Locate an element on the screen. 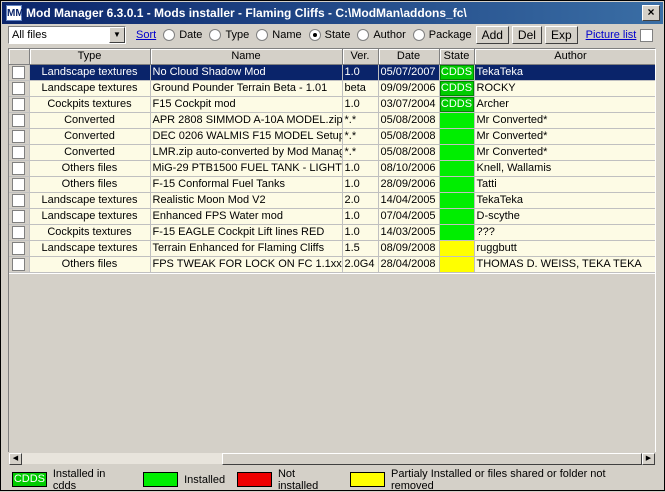 The image size is (665, 492). radio-label: Author is located at coordinates (389, 35).